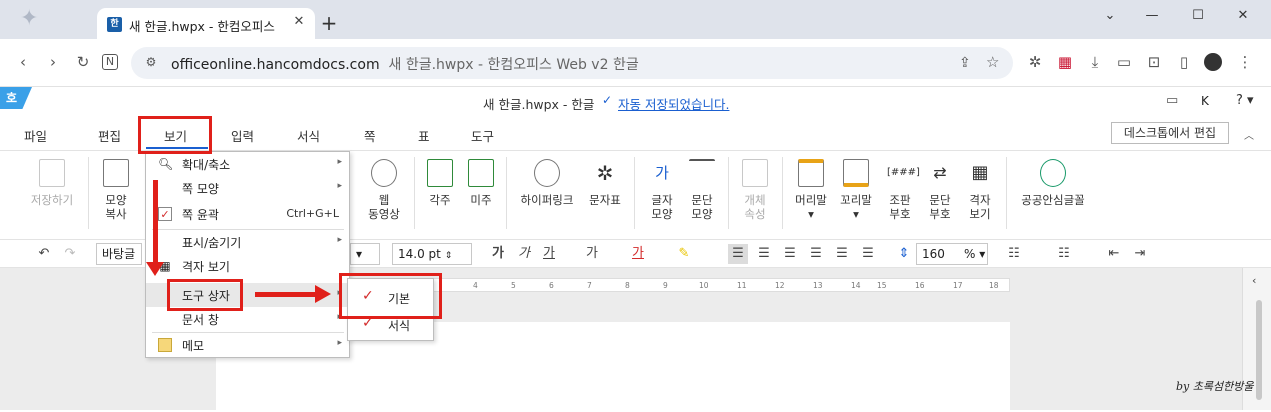 The width and height of the screenshot is (1271, 412). Describe the element at coordinates (842, 254) in the screenshot. I see `align-distribute-icon: ☰` at that location.